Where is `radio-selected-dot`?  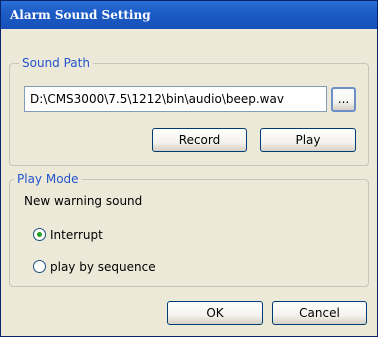
radio-selected-dot is located at coordinates (39, 234).